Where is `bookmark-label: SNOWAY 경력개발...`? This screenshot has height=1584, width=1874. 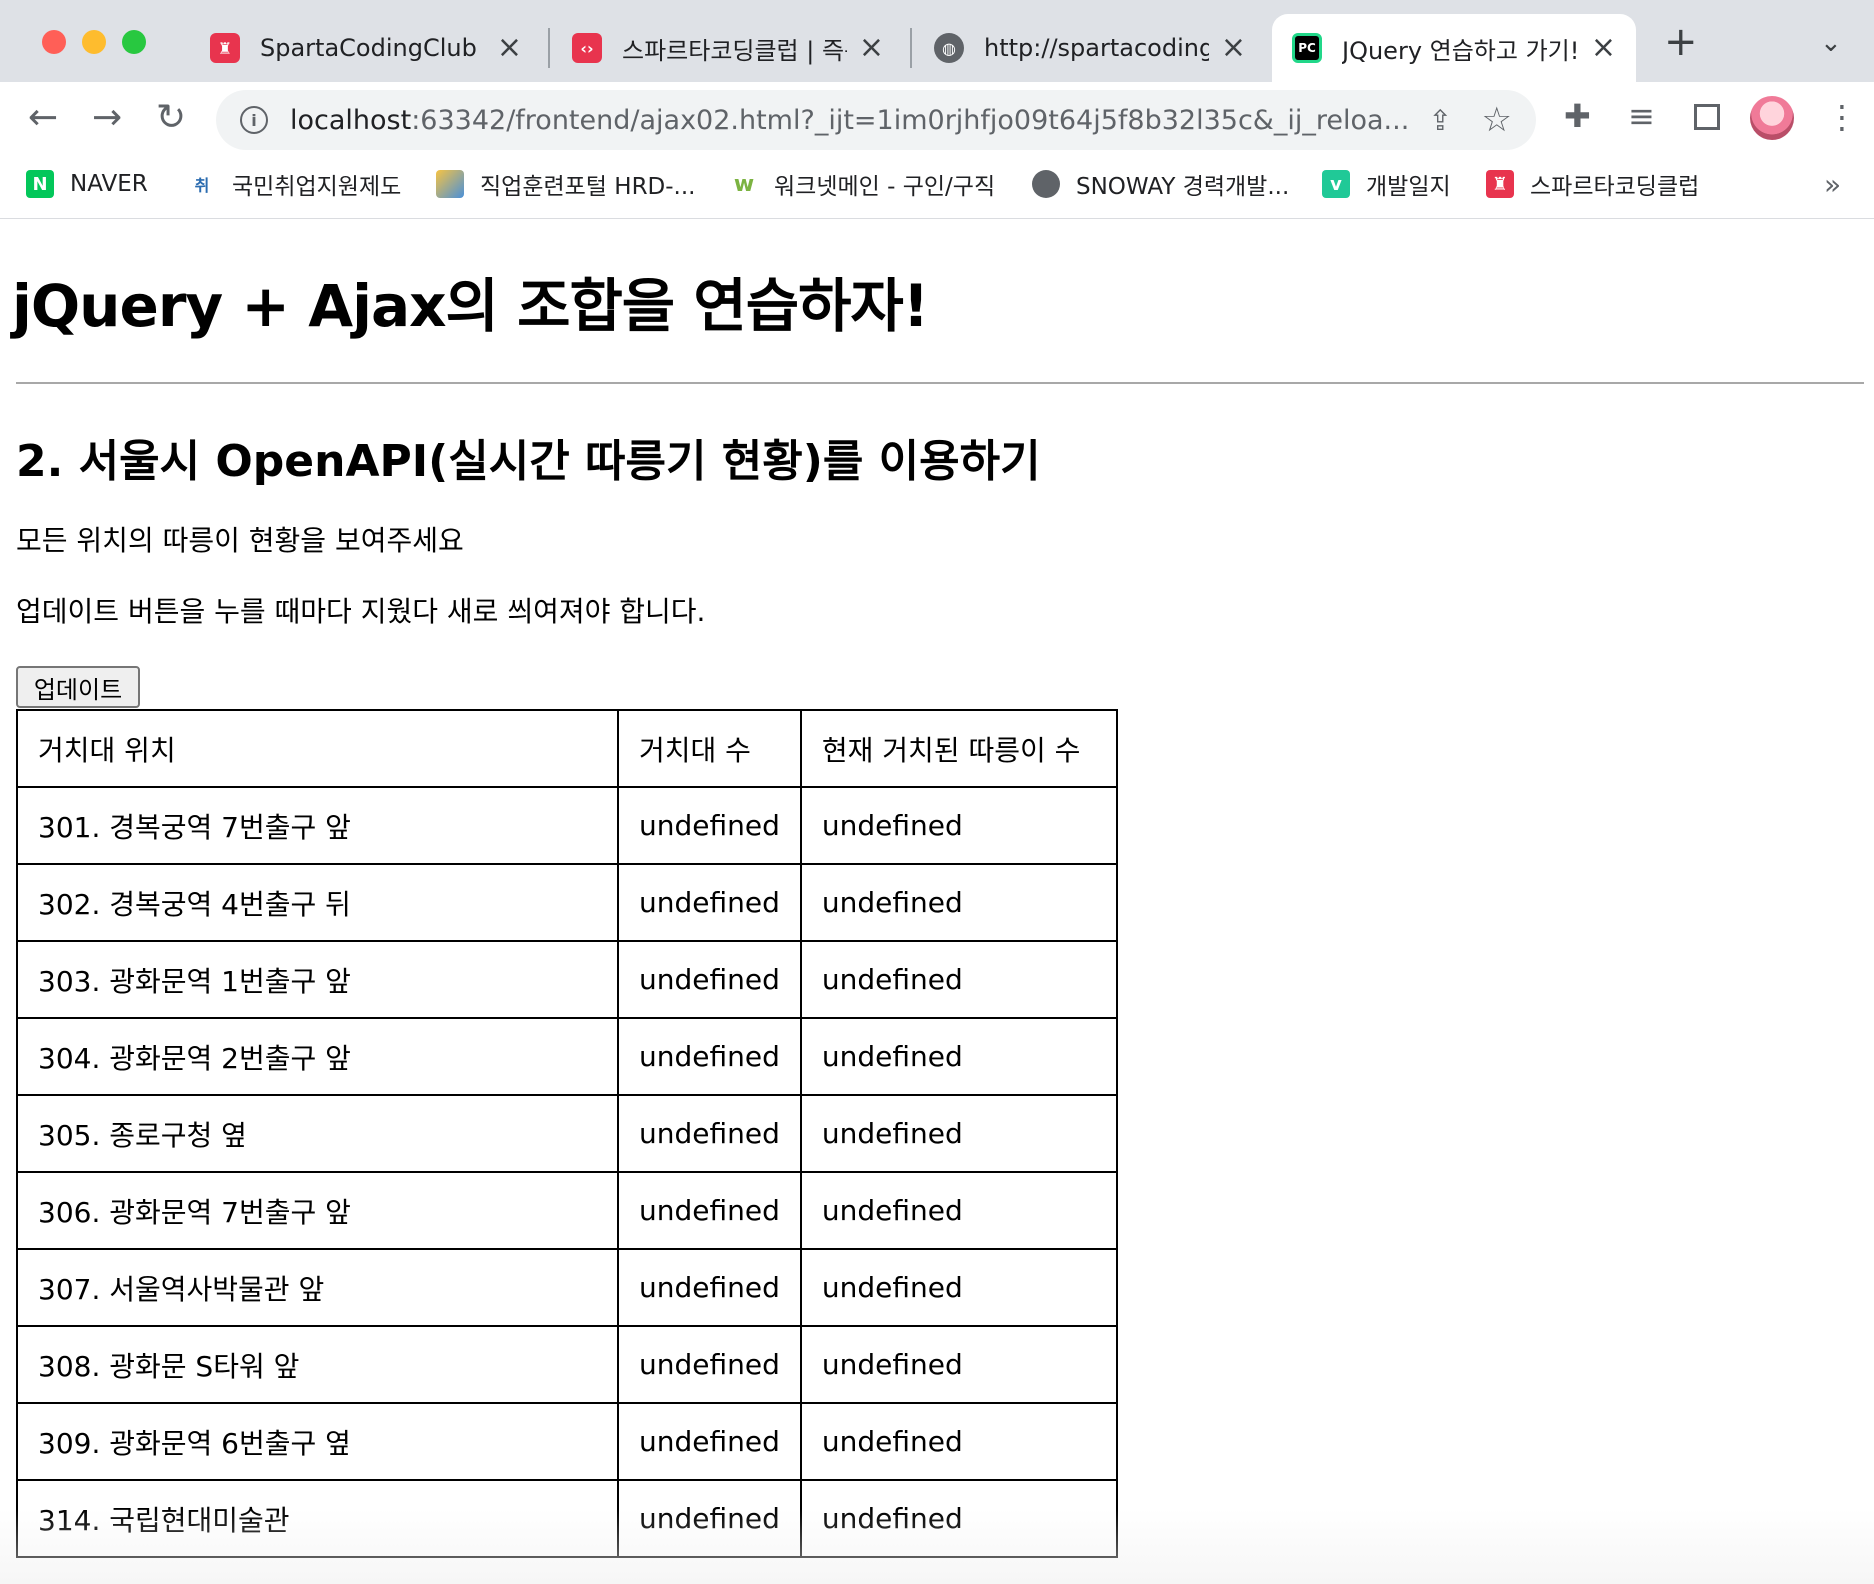 bookmark-label: SNOWAY 경력개발... is located at coordinates (1183, 187).